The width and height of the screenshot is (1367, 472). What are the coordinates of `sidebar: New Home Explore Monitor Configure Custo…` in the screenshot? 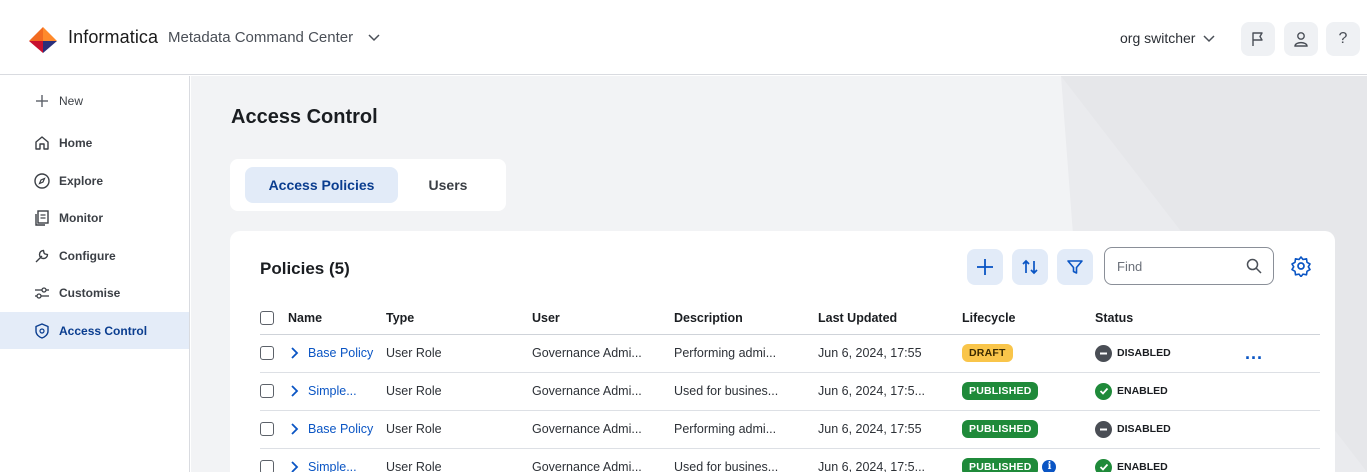 It's located at (95, 274).